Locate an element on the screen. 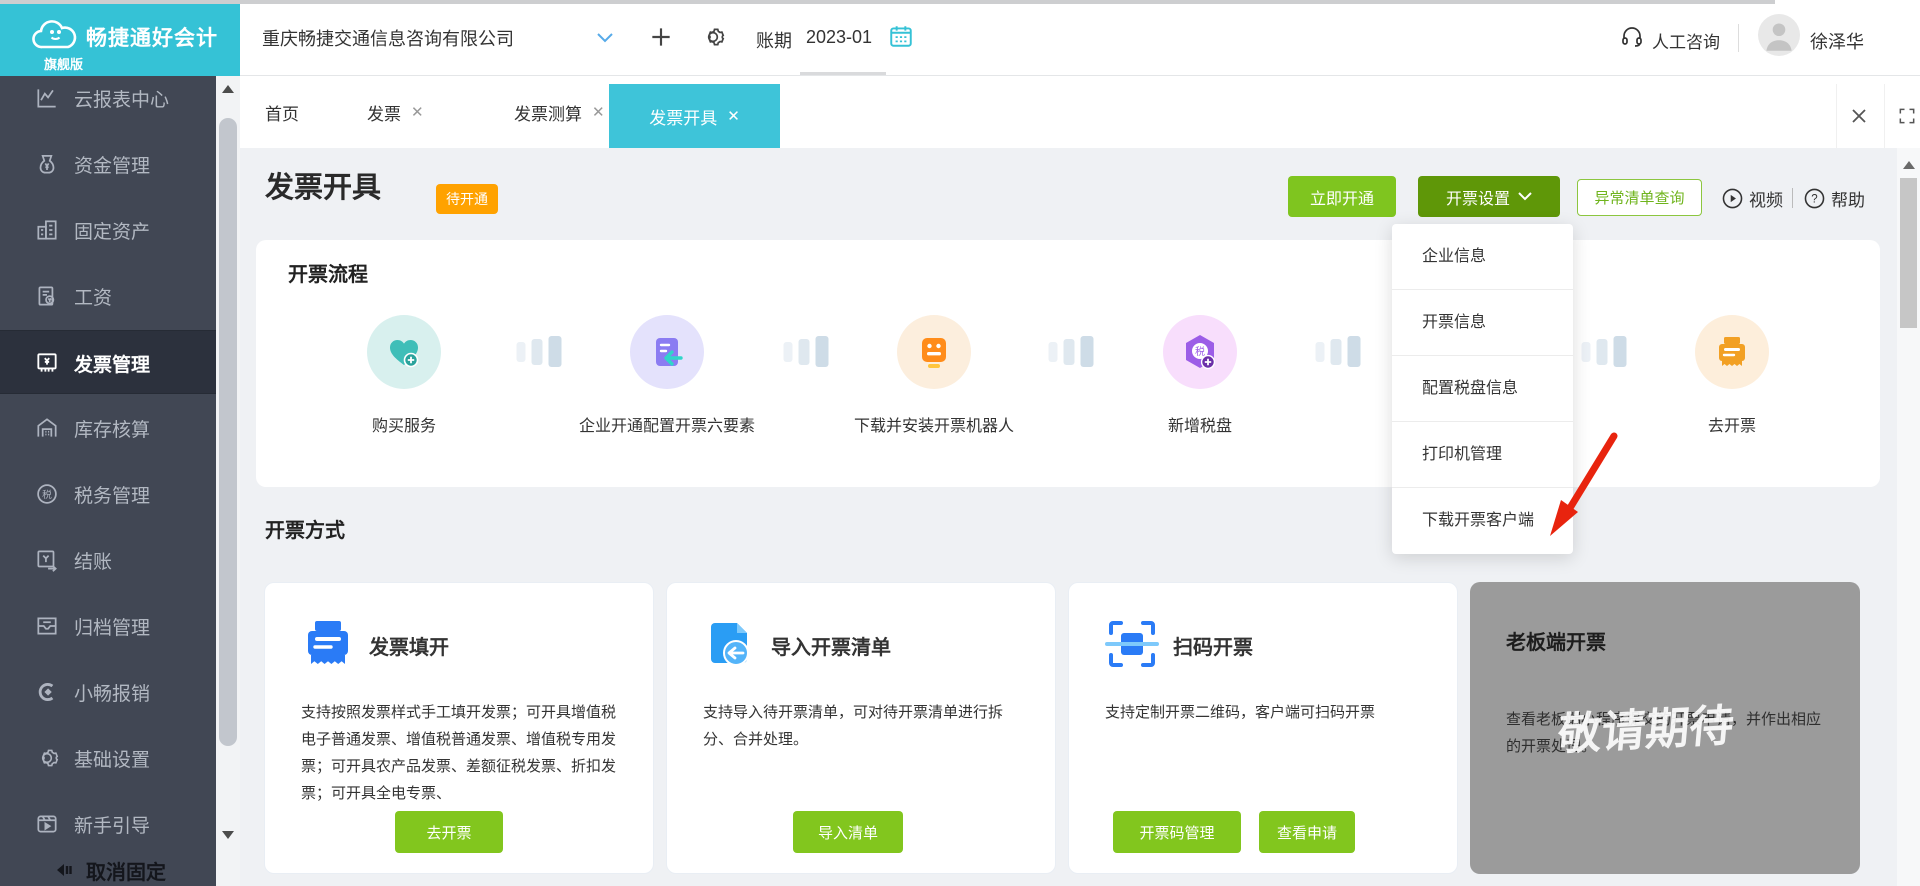 The width and height of the screenshot is (1920, 886). header-divider is located at coordinates (1738, 38).